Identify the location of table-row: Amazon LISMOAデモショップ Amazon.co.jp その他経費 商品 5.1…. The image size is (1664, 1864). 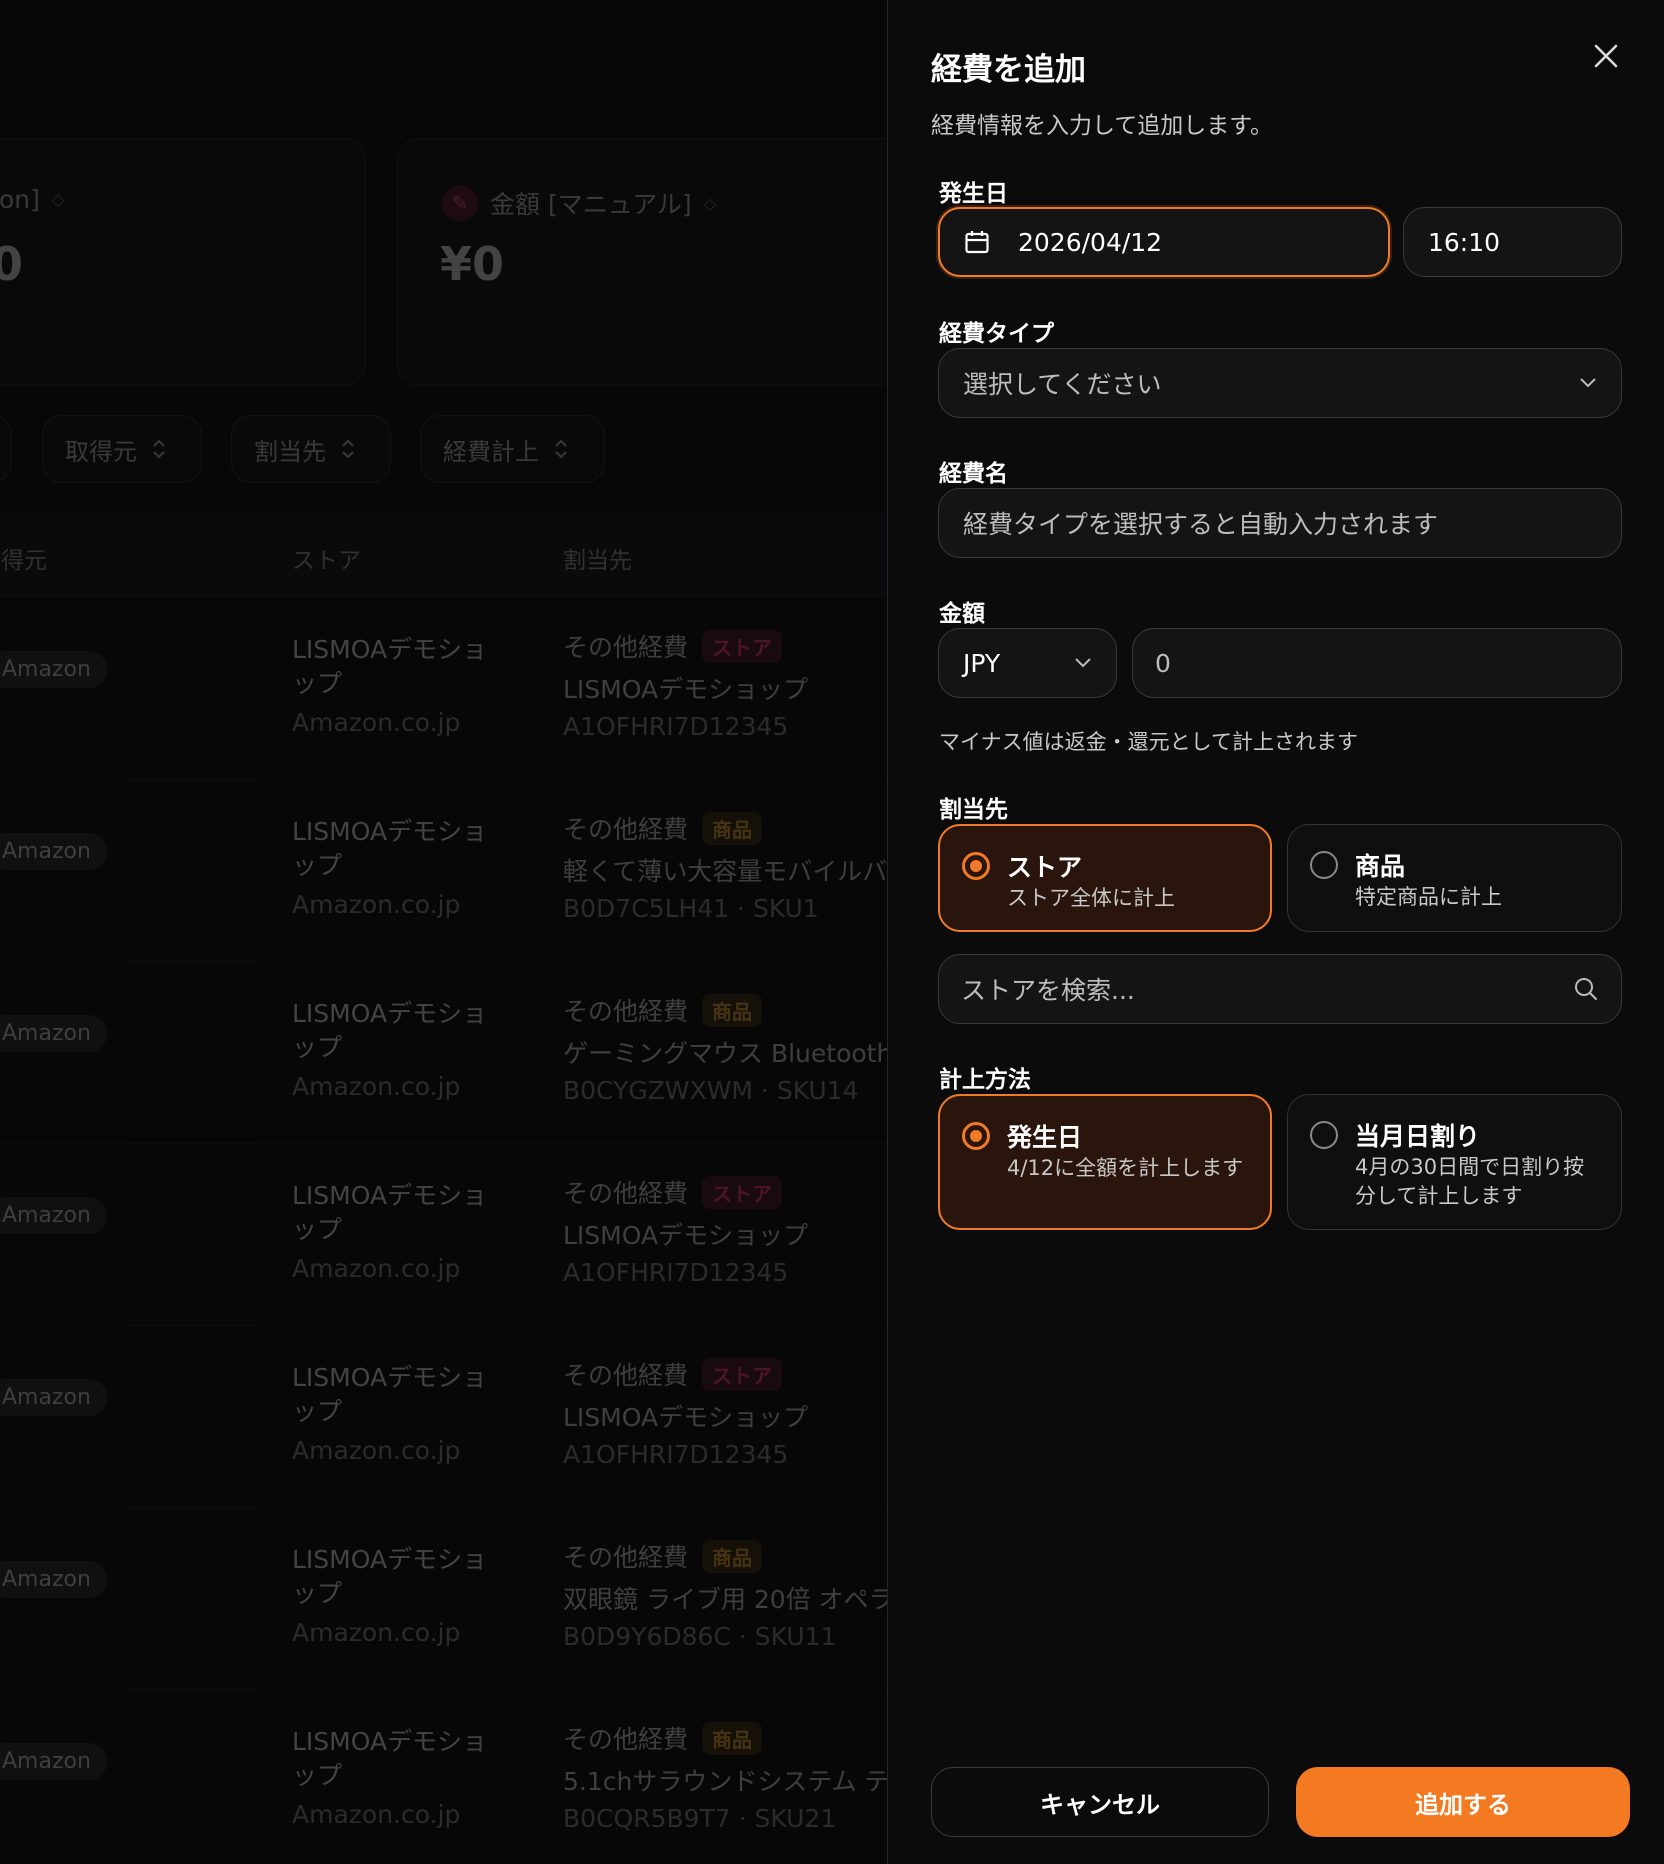
(443, 1777).